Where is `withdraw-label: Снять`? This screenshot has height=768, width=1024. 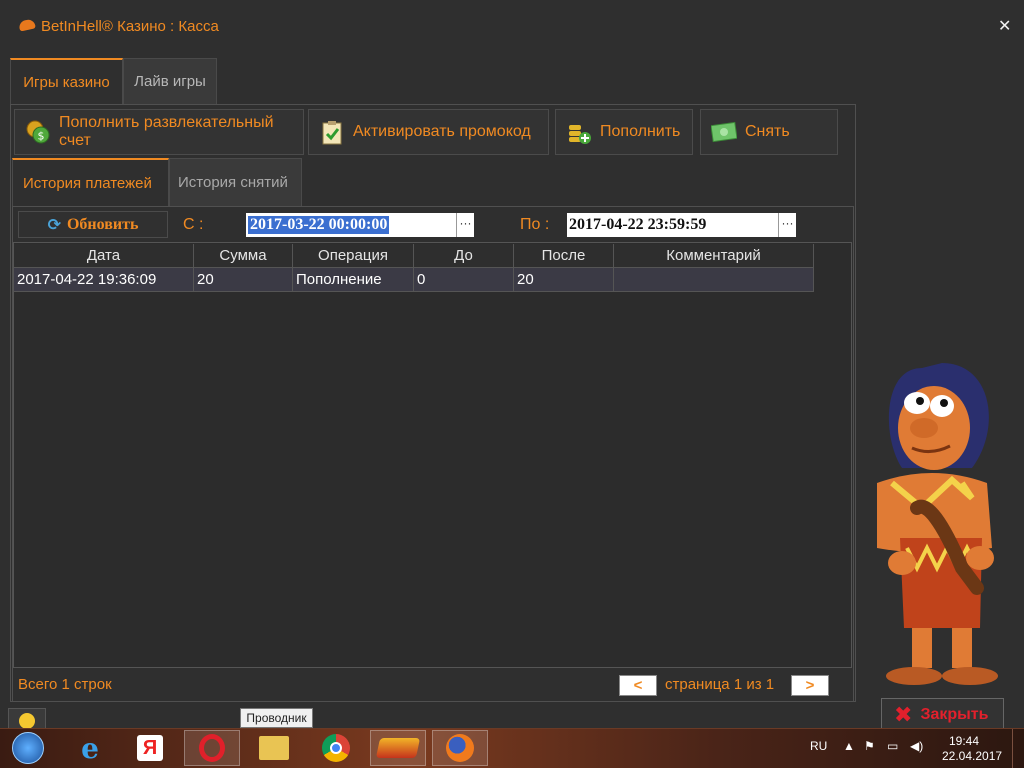 withdraw-label: Снять is located at coordinates (767, 131).